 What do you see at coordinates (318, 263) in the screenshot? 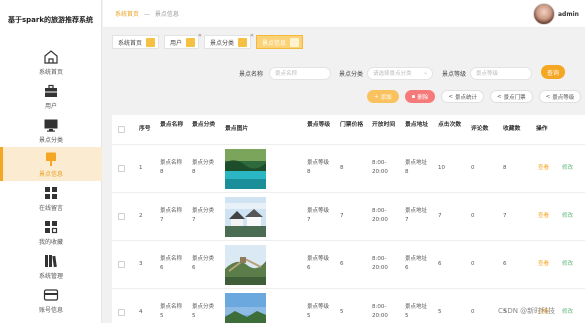
I see `row-level: 景点等级6` at bounding box center [318, 263].